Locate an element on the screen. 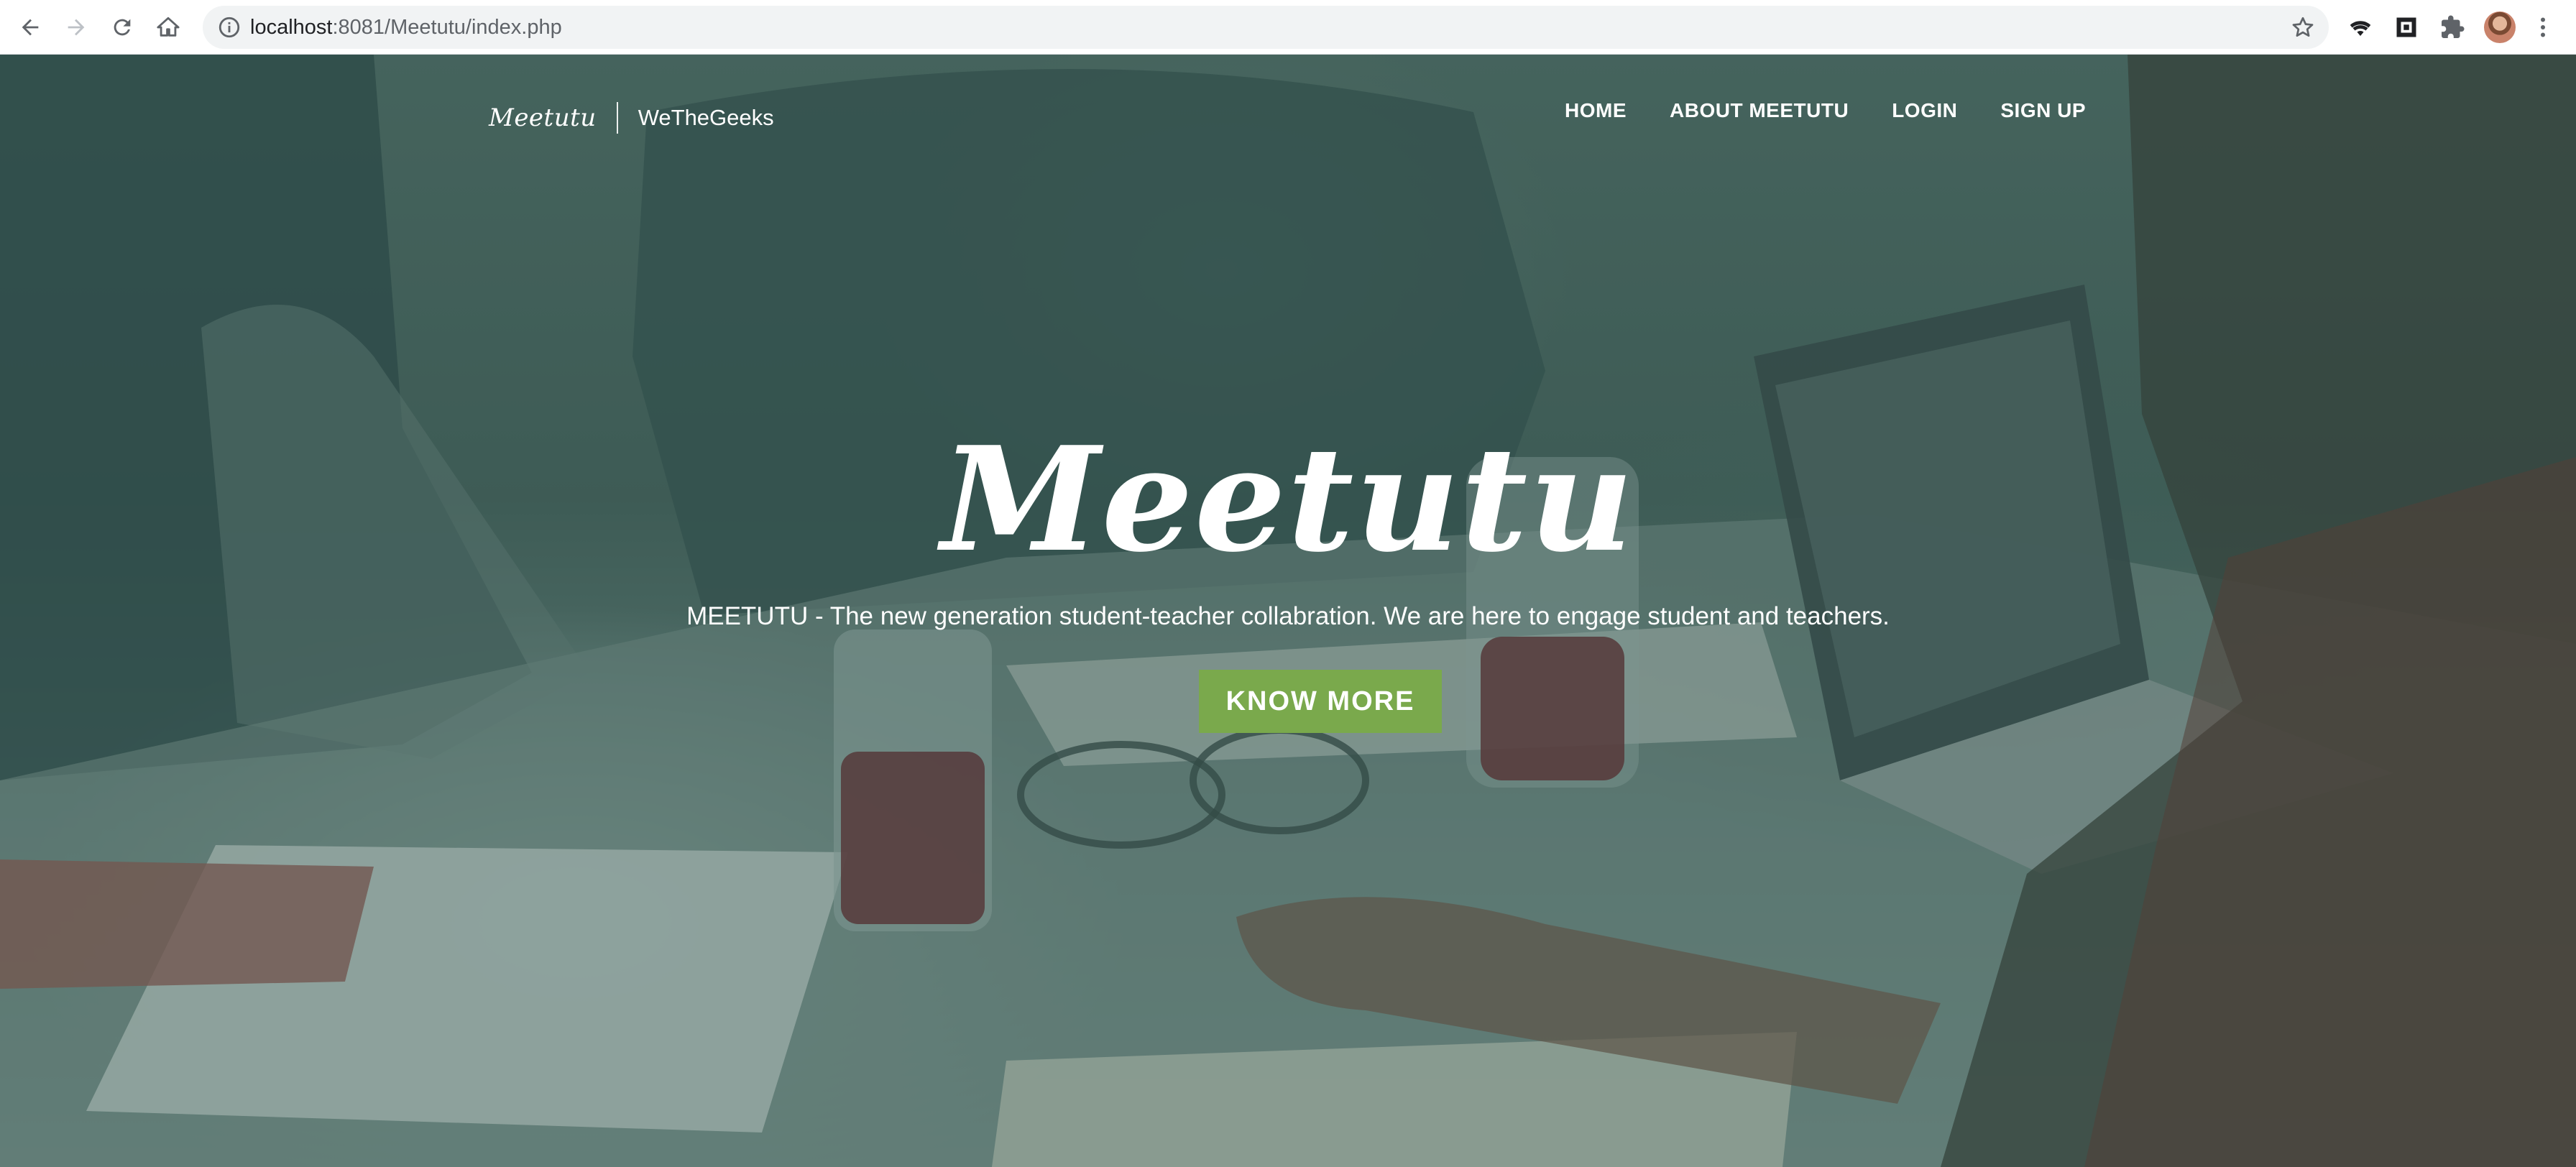 The height and width of the screenshot is (1167, 2576). url-text: localhost:8081/Meetutu/index.php is located at coordinates (406, 27).